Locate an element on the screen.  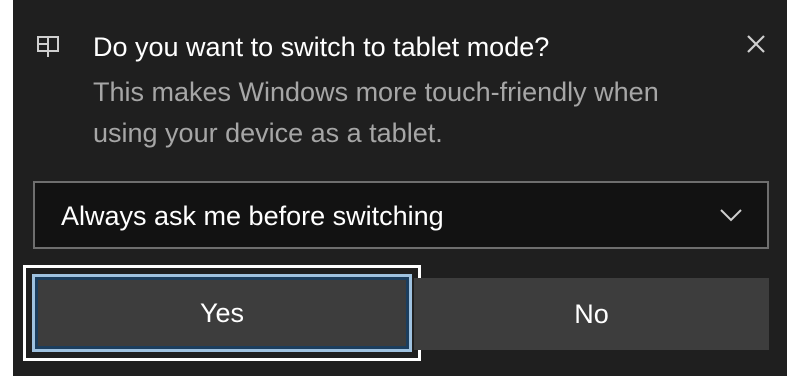
dropdown-selected-value: Always ask me before switching is located at coordinates (252, 216).